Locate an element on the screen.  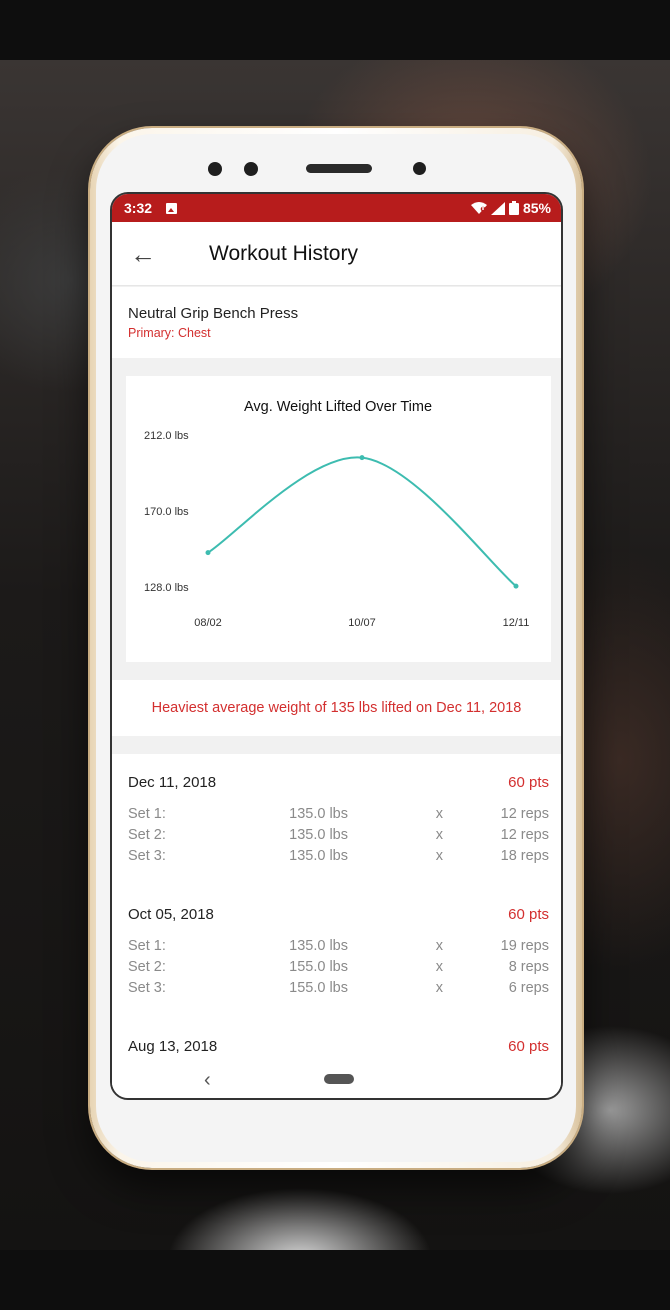
battery-percent: 85% is located at coordinates (536, 208).